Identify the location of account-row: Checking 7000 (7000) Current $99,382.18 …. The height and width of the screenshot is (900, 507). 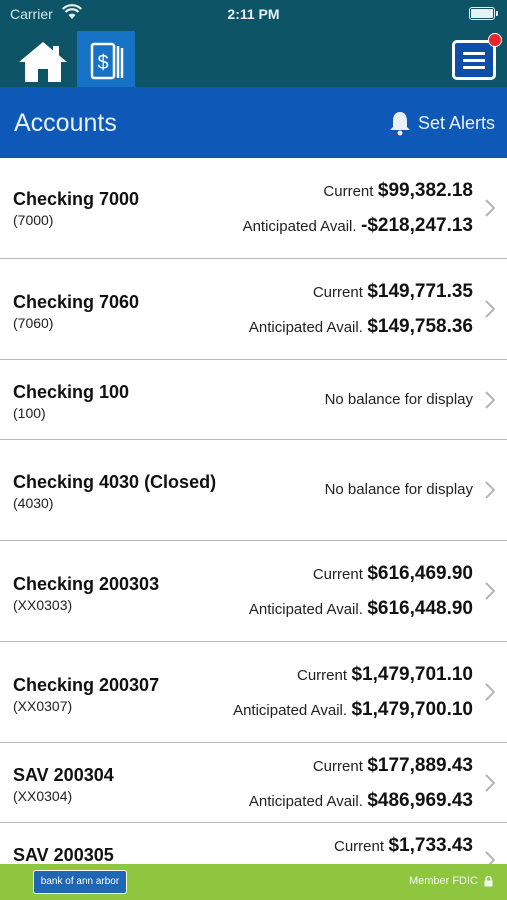
(253, 208).